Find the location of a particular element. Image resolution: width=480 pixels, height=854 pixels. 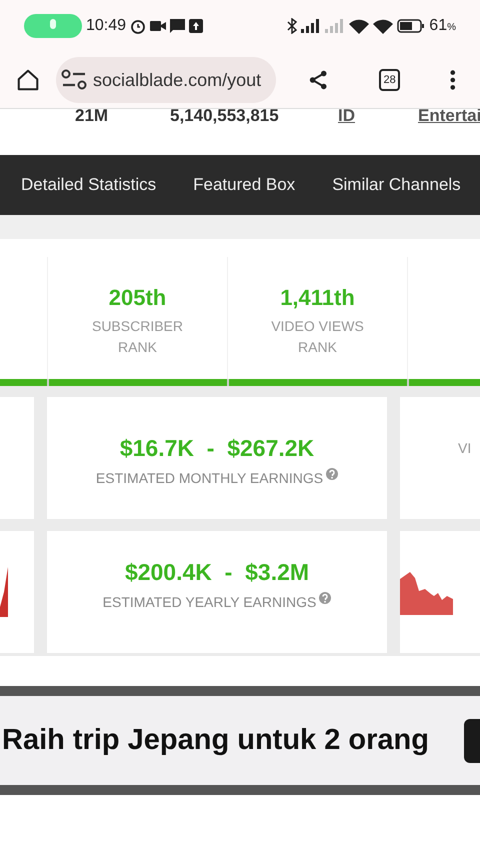

summary-value: 21M is located at coordinates (91, 118).